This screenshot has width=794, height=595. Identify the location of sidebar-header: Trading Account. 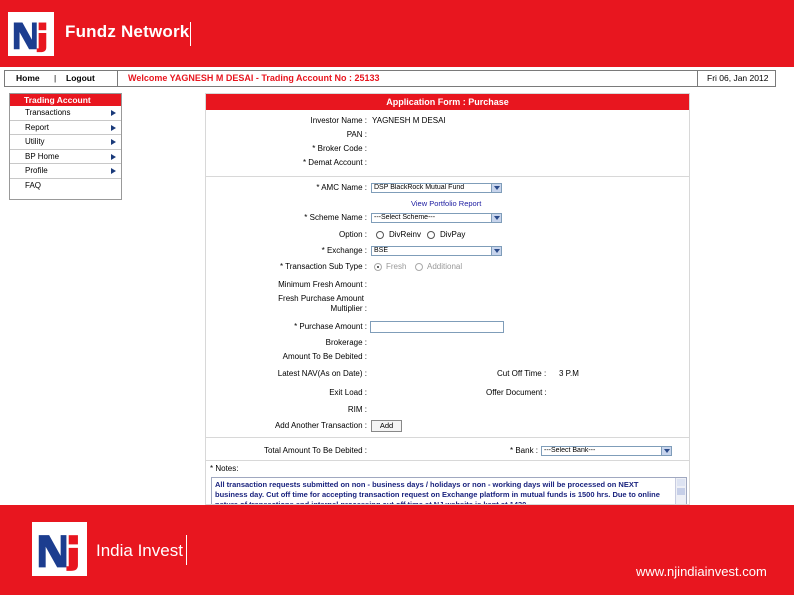
(65, 100).